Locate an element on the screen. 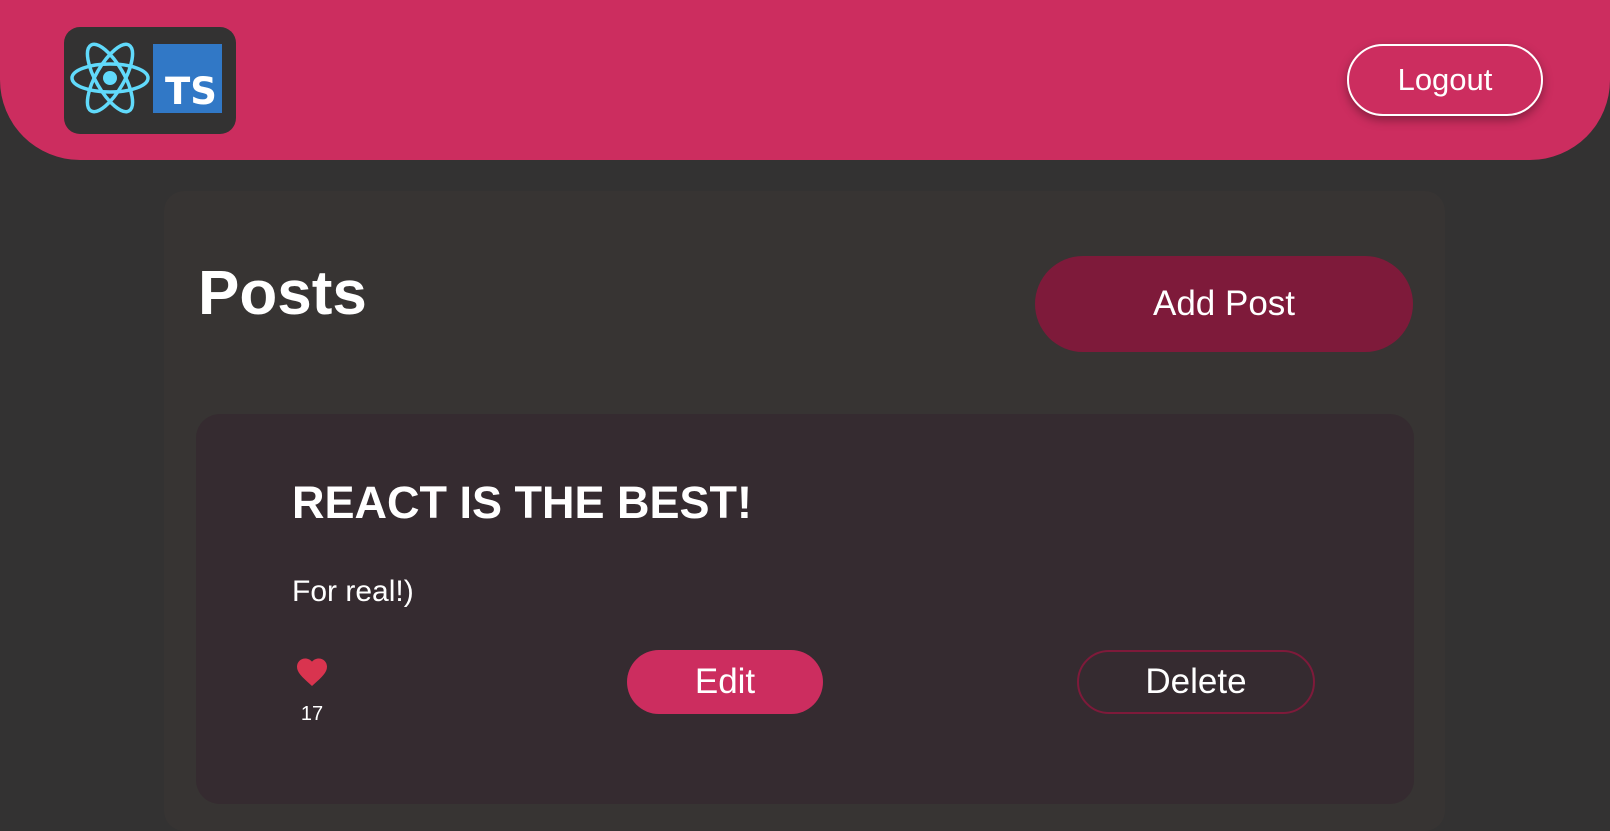 This screenshot has height=831, width=1610. like-button is located at coordinates (312, 672).